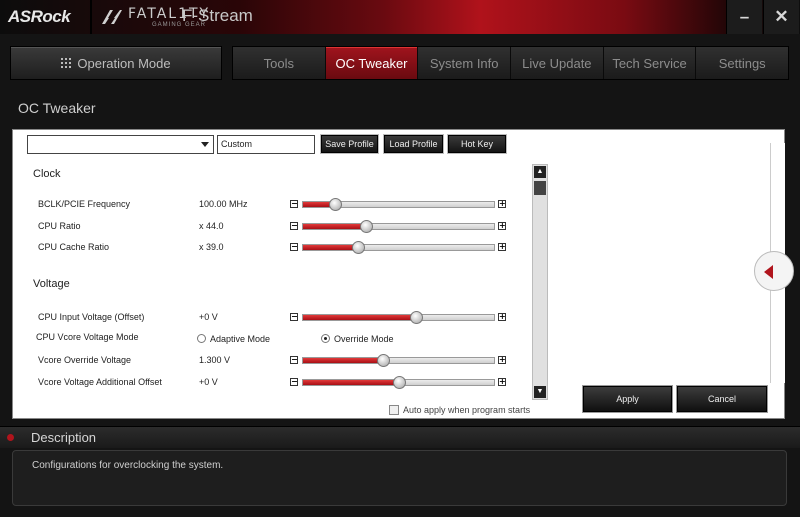 This screenshot has width=800, height=517. Describe the element at coordinates (120, 144) in the screenshot. I see `profile-select` at that location.